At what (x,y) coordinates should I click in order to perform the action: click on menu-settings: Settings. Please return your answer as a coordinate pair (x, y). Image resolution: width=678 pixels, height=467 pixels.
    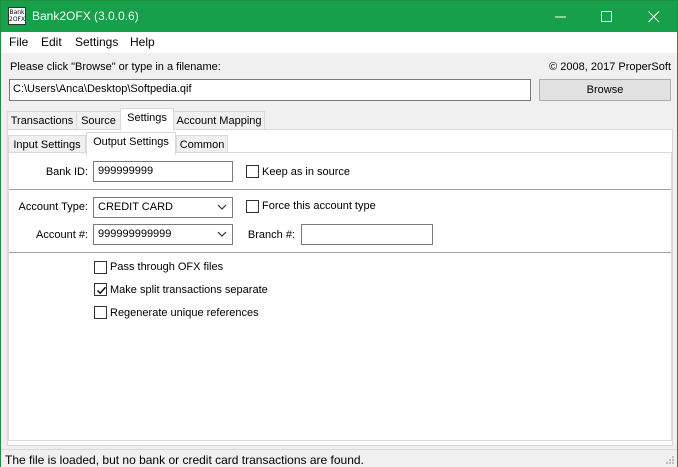
    Looking at the image, I should click on (96, 42).